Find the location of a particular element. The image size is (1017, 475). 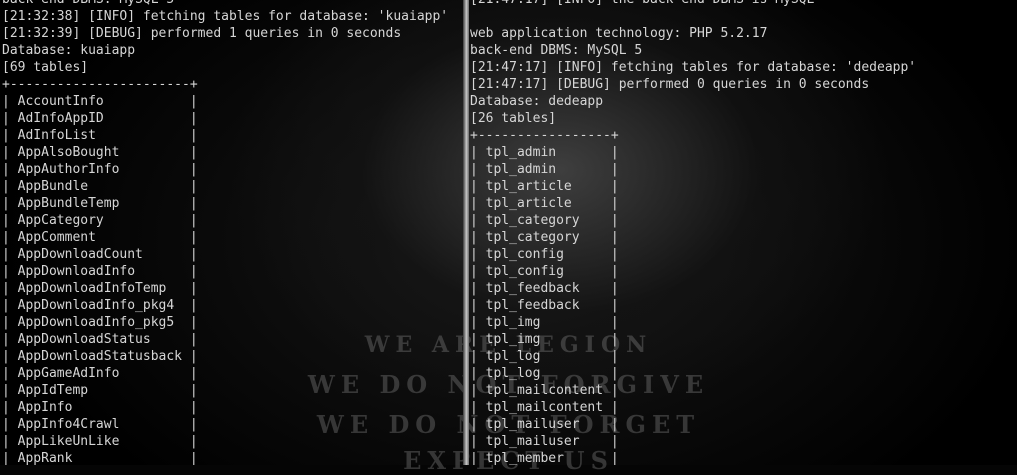

terminal-line: | AdInfoList | is located at coordinates (100, 135).